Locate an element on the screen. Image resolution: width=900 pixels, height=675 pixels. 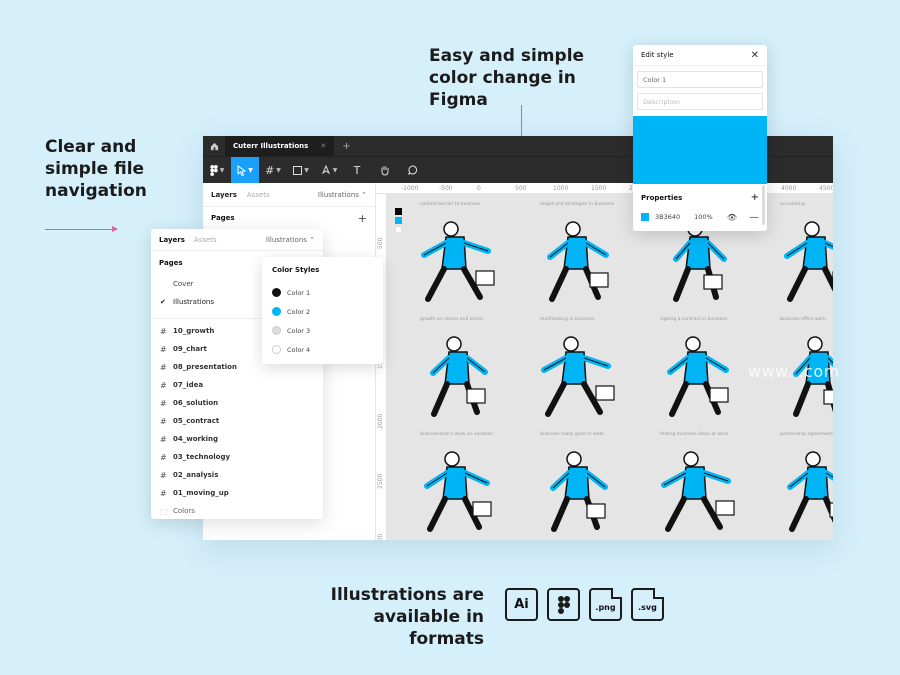
shape-tool-icon: ▼ is located at coordinates (301, 170).